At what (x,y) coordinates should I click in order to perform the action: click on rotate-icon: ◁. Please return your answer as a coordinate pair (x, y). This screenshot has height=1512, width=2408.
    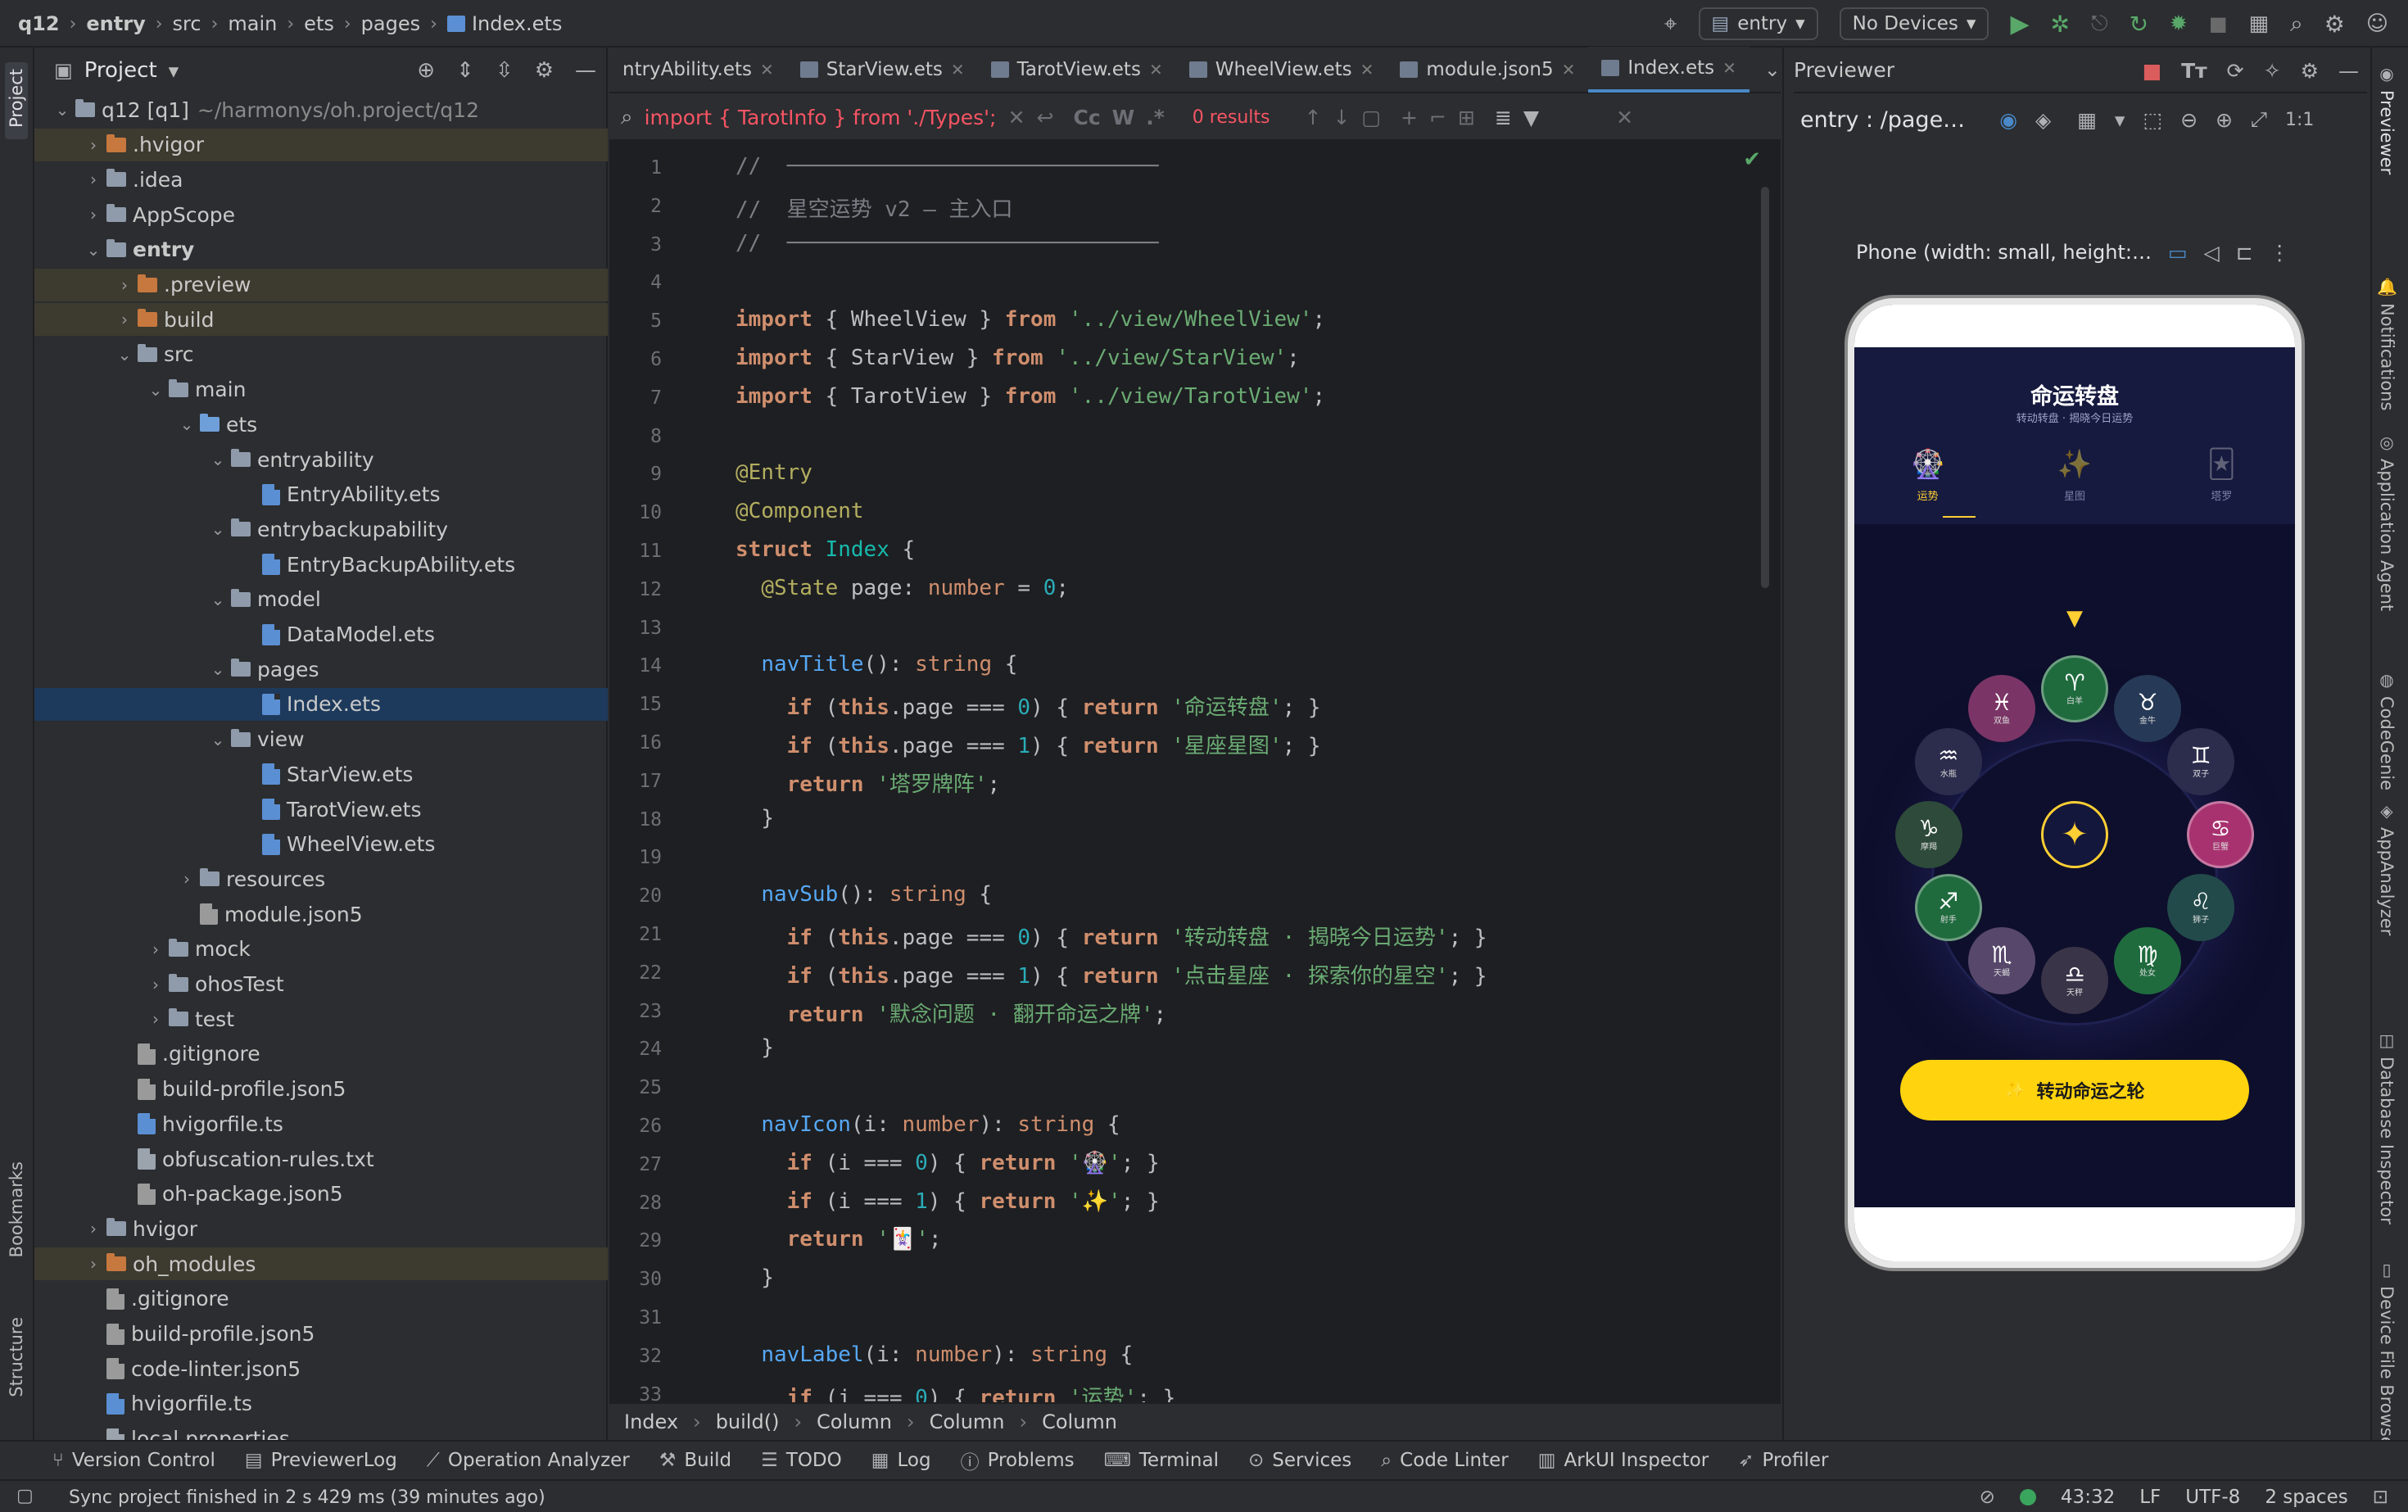
    Looking at the image, I should click on (2212, 253).